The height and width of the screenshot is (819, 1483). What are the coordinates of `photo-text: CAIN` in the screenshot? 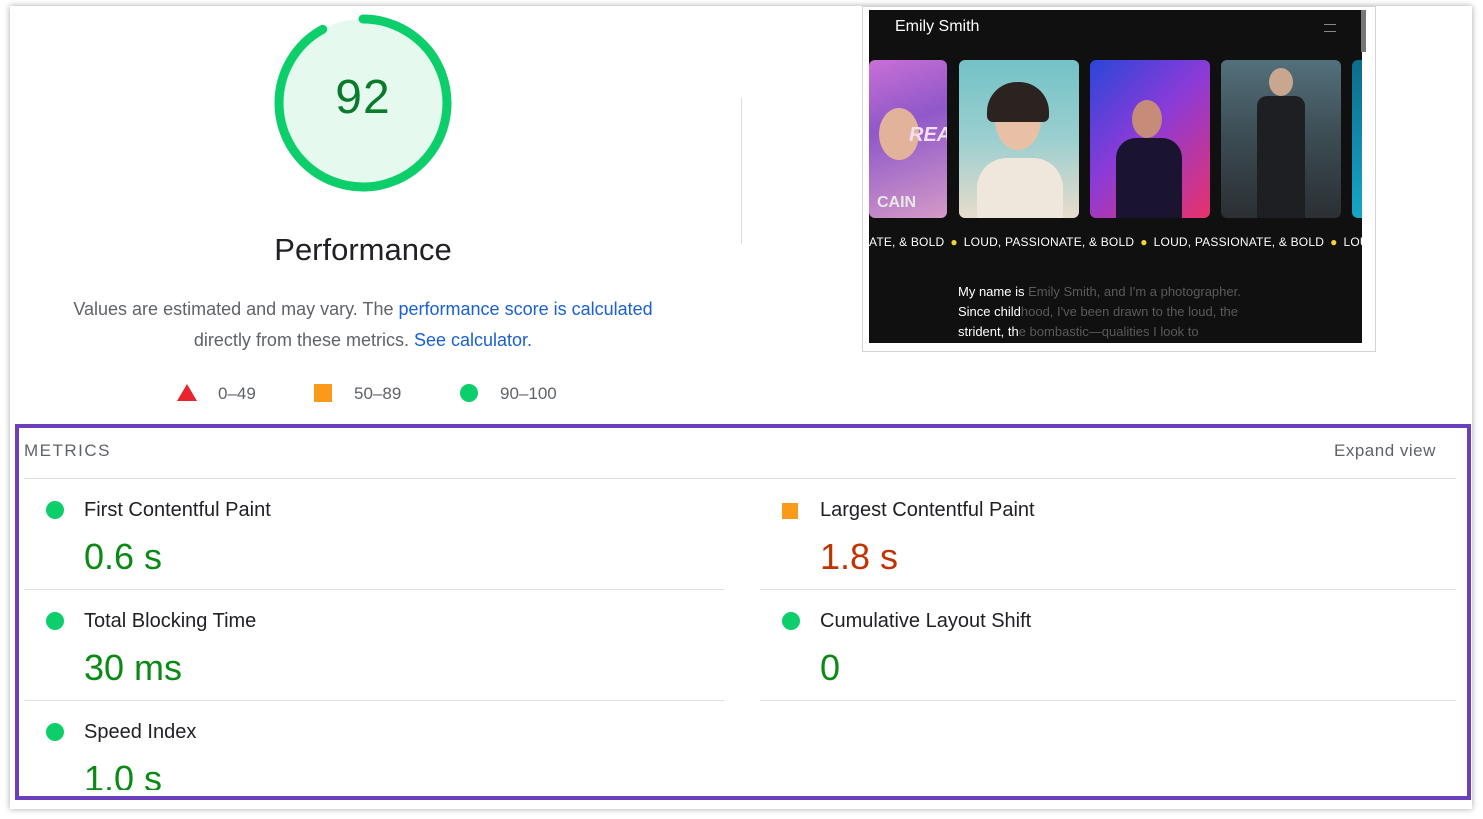 It's located at (897, 202).